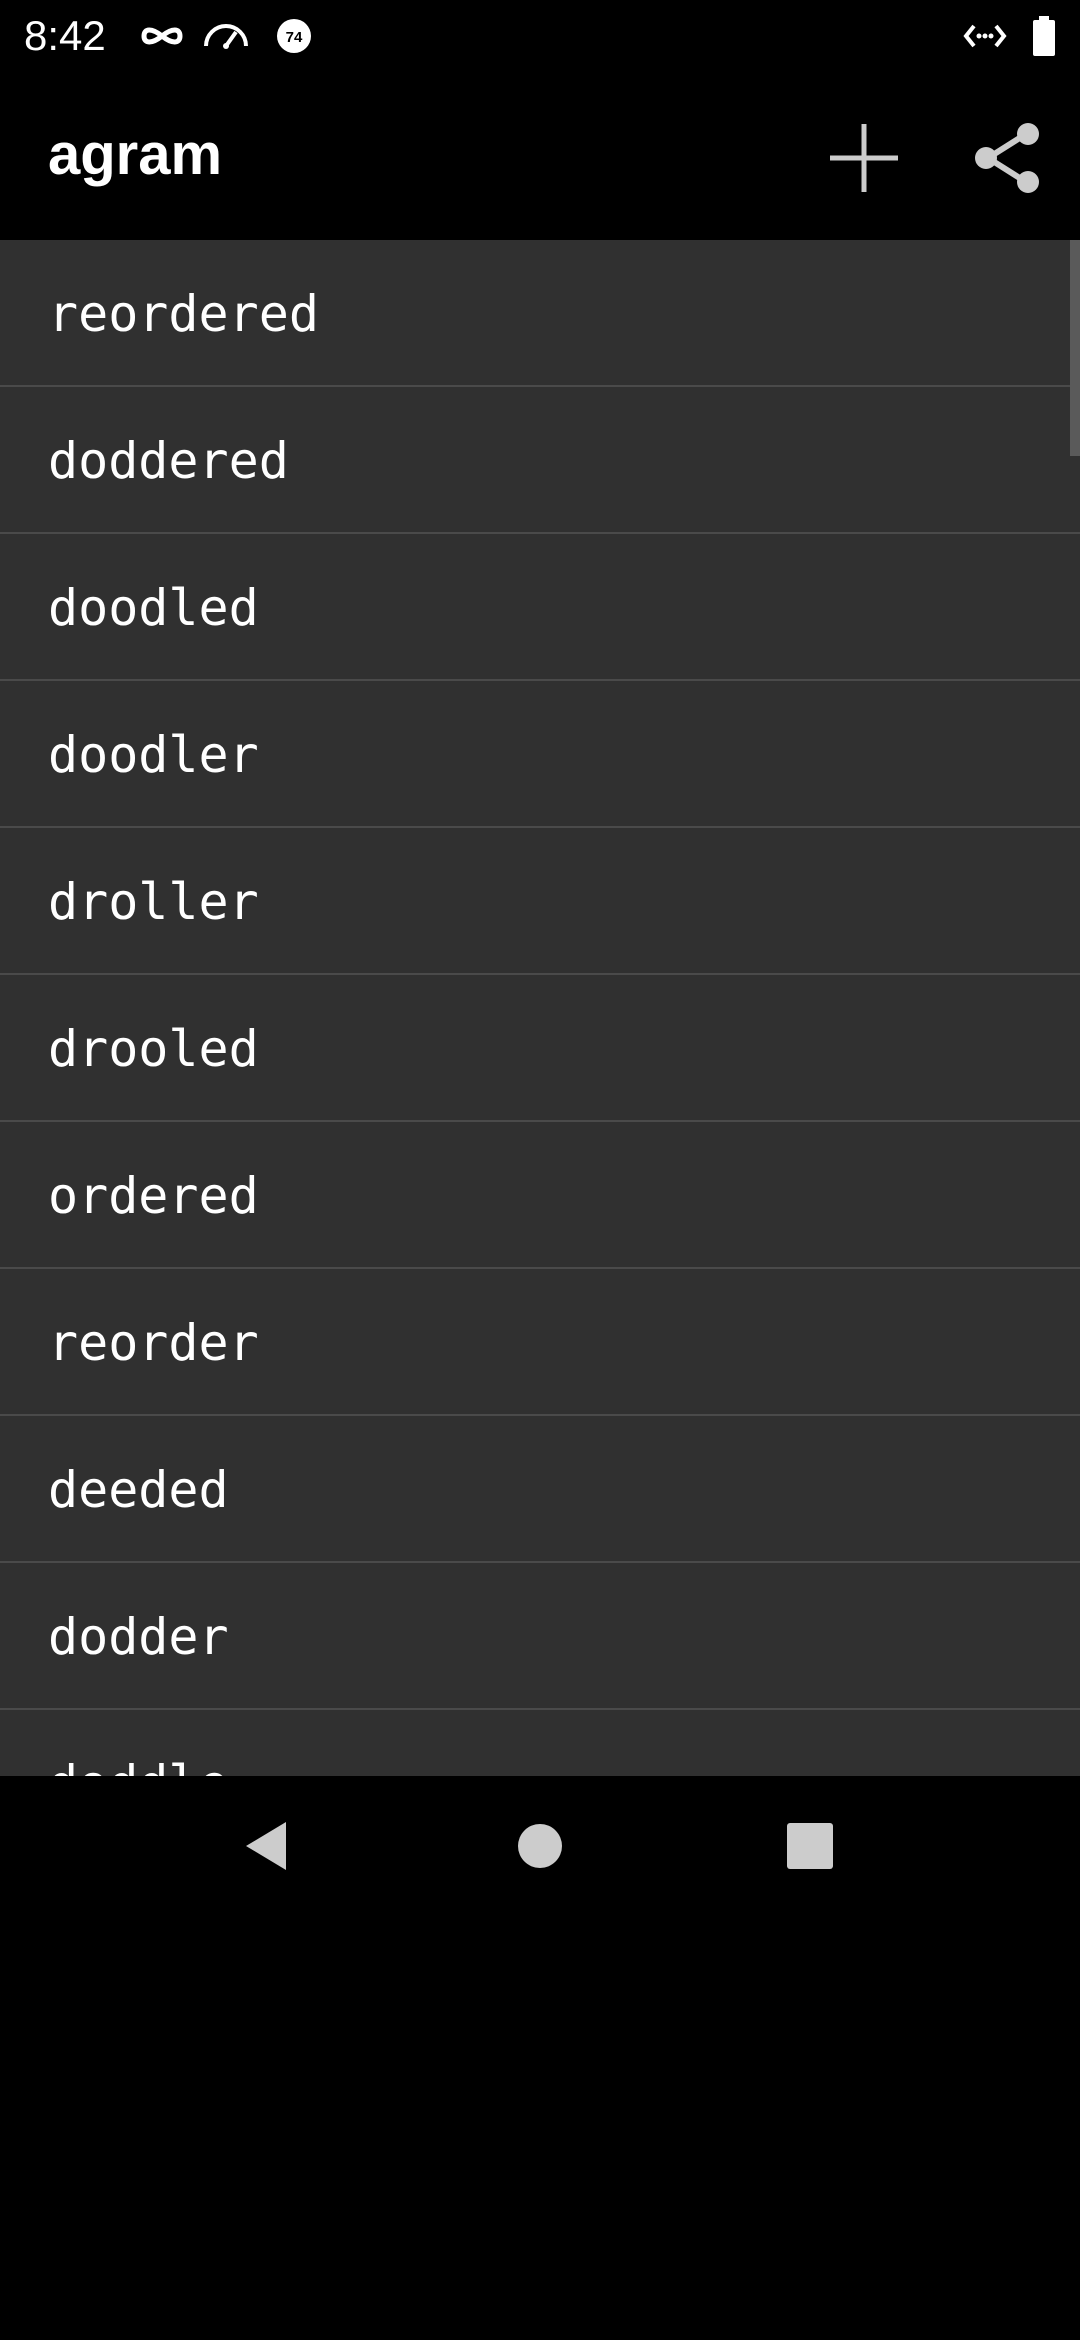 This screenshot has width=1080, height=2340. What do you see at coordinates (168, 461) in the screenshot?
I see `list-item-label: doddered` at bounding box center [168, 461].